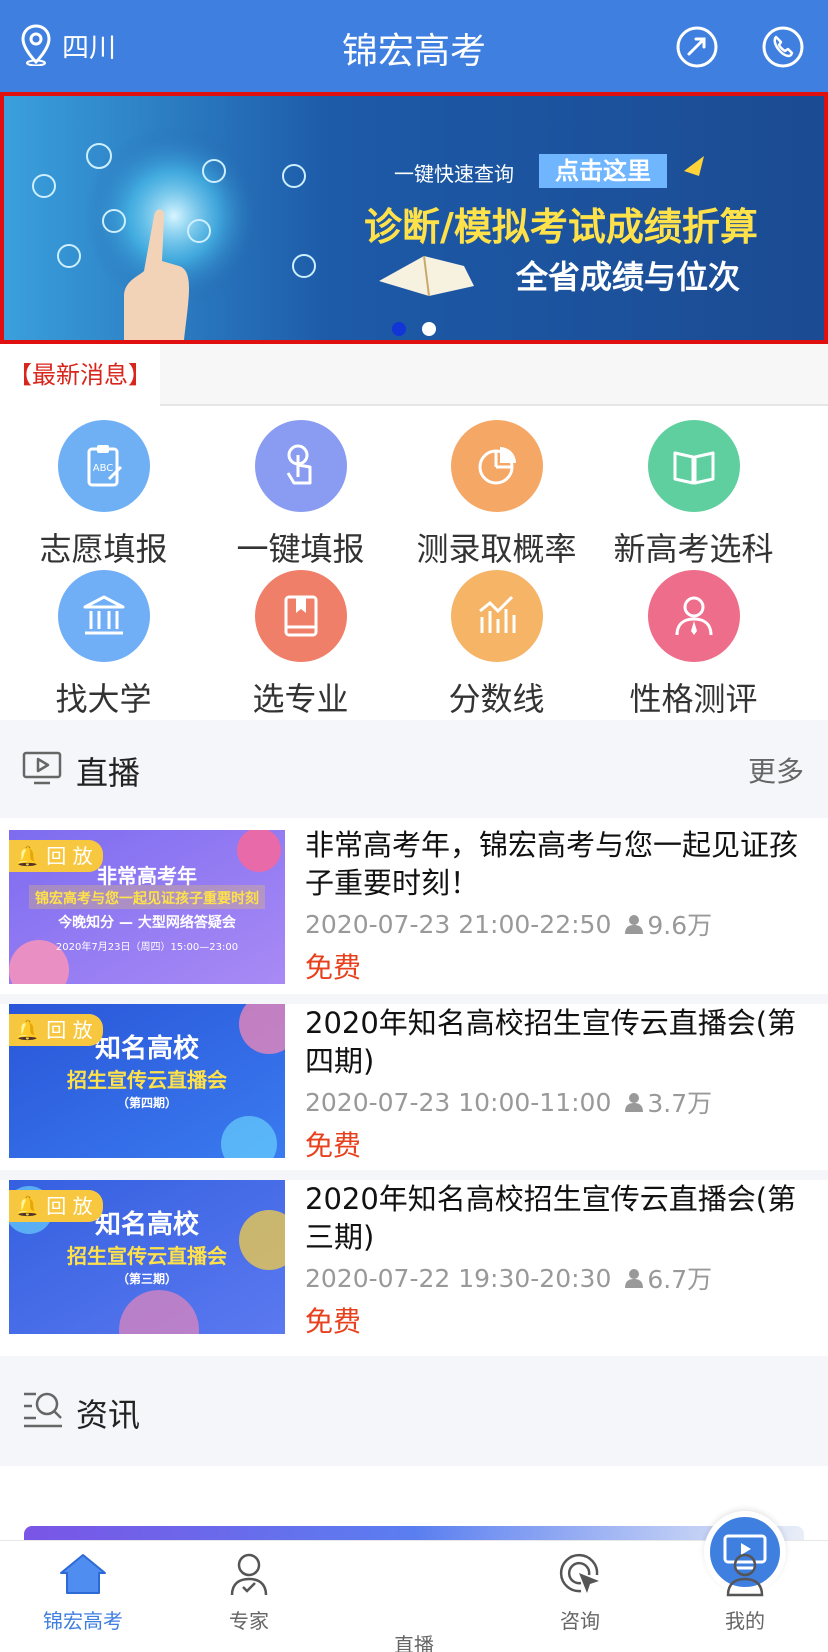 The image size is (828, 1652). I want to click on nav-label: 咨询, so click(580, 1621).